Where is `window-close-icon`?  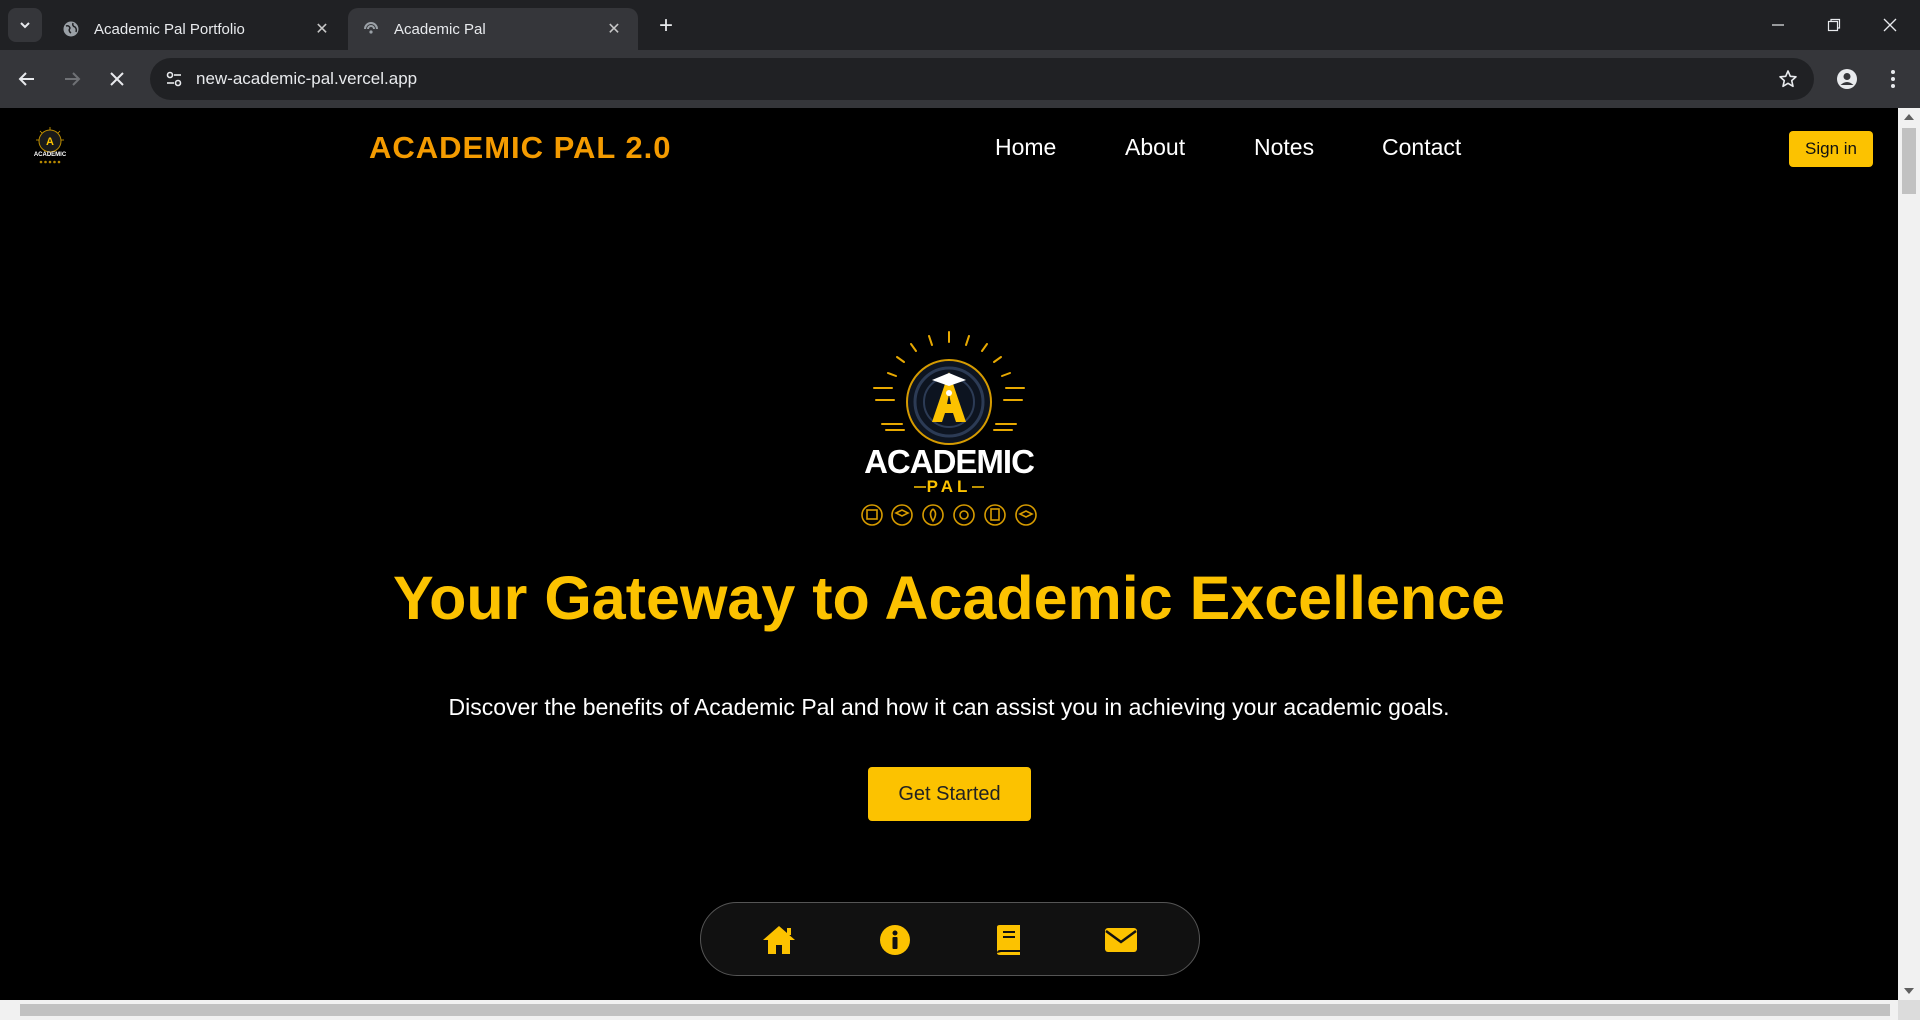 window-close-icon is located at coordinates (1890, 25).